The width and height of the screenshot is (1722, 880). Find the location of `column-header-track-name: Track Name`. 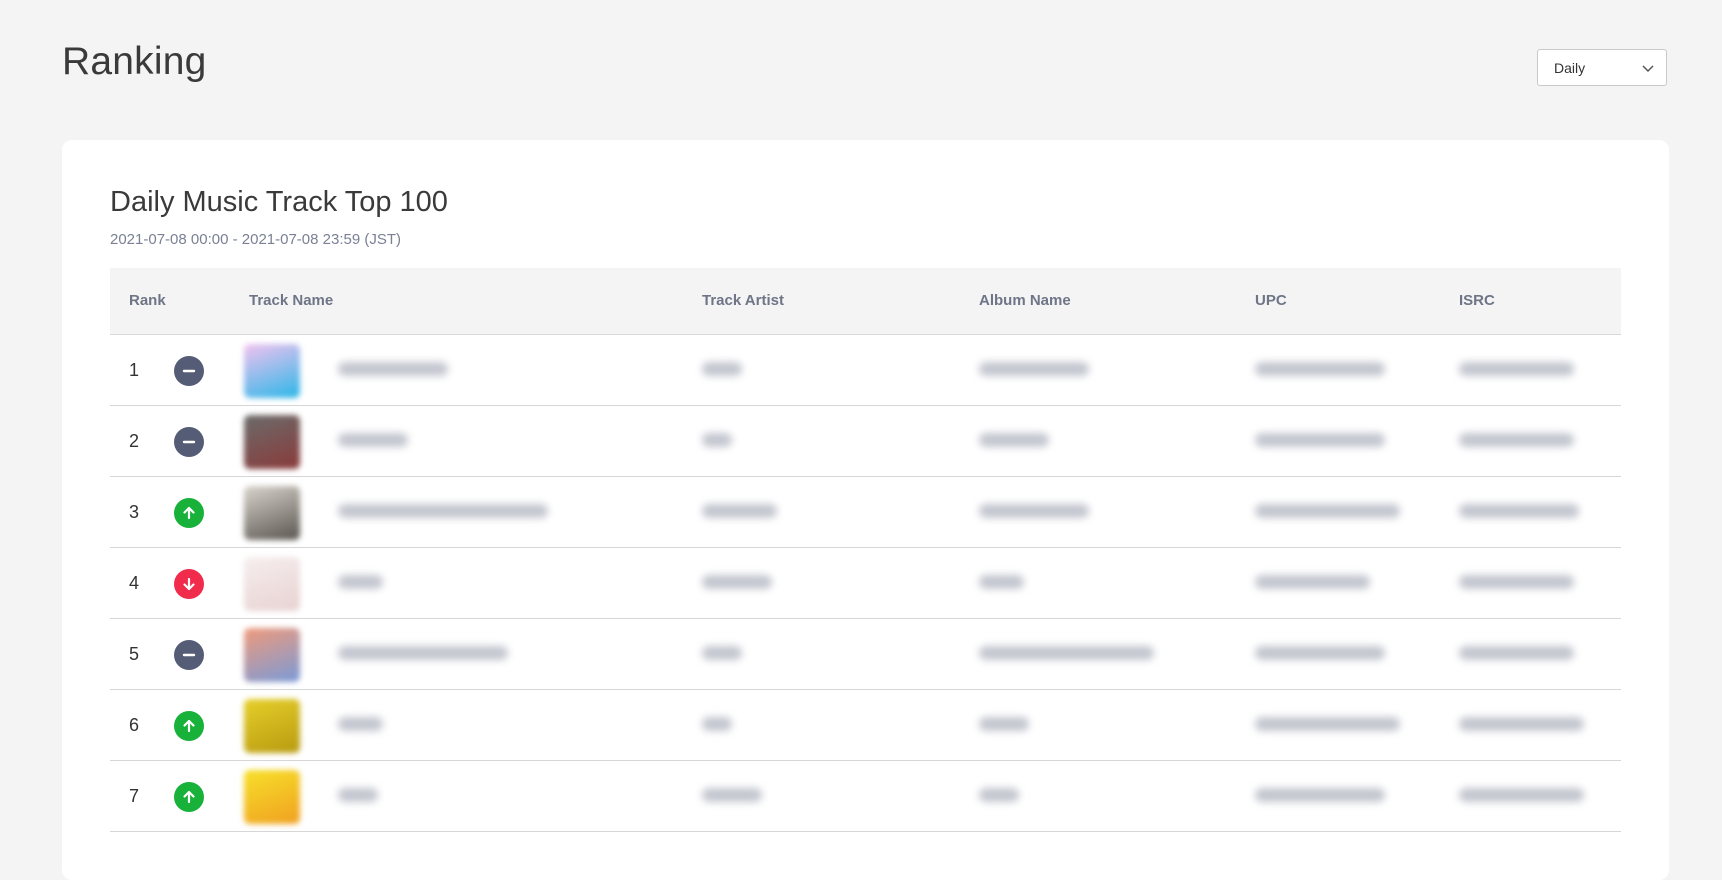

column-header-track-name: Track Name is located at coordinates (291, 300).